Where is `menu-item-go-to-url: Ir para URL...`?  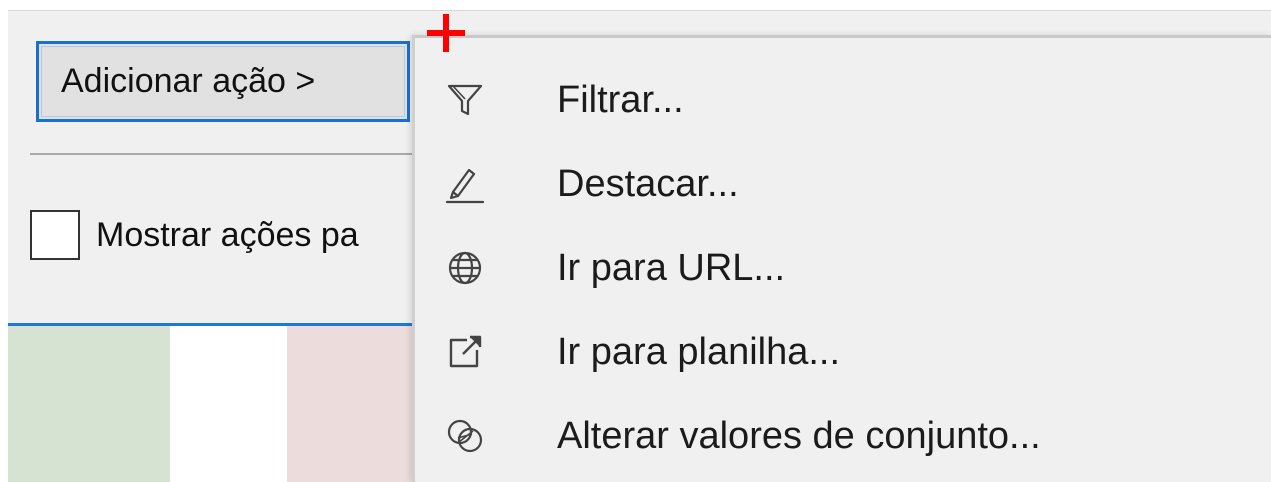 menu-item-go-to-url: Ir para URL... is located at coordinates (843, 268).